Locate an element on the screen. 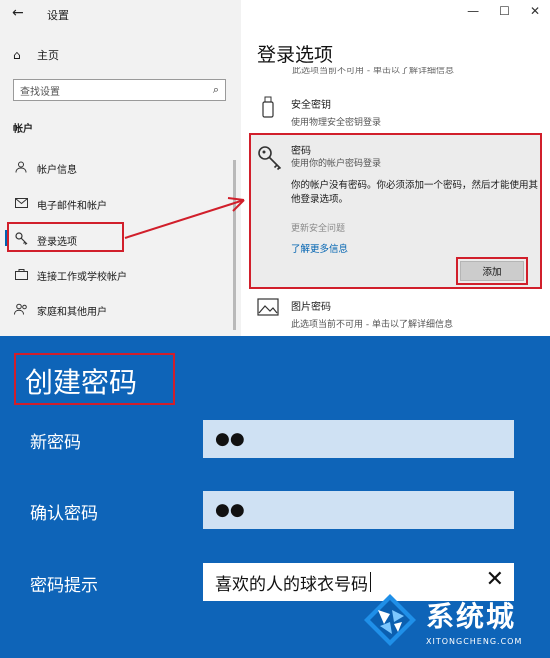 This screenshot has width=550, height=658. dialog-title: 创建密码 is located at coordinates (81, 382).